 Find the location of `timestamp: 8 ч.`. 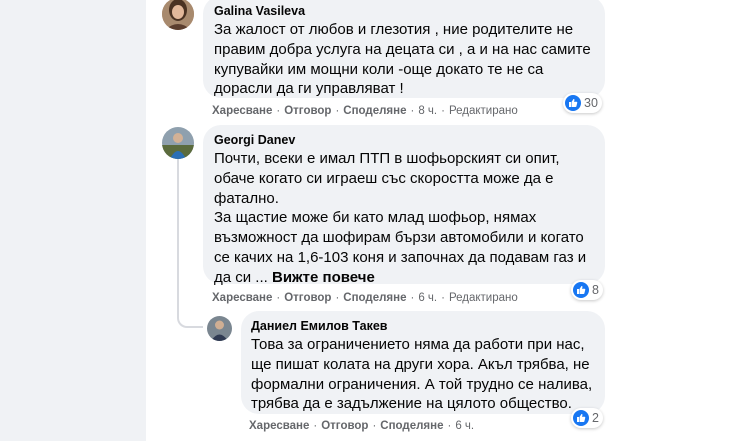

timestamp: 8 ч. is located at coordinates (427, 111).